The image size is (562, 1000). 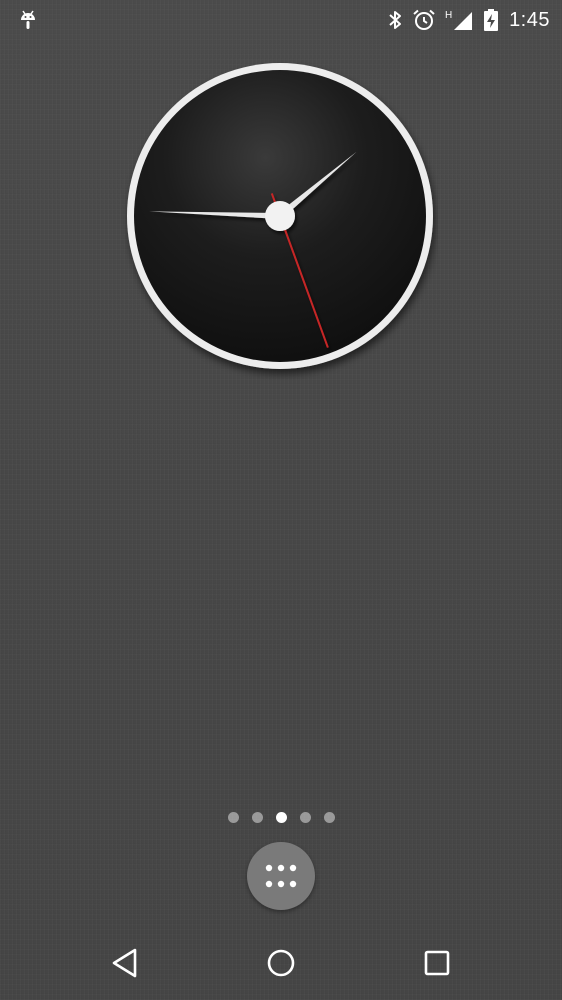 What do you see at coordinates (281, 20) in the screenshot?
I see `status-bar: H 1:45` at bounding box center [281, 20].